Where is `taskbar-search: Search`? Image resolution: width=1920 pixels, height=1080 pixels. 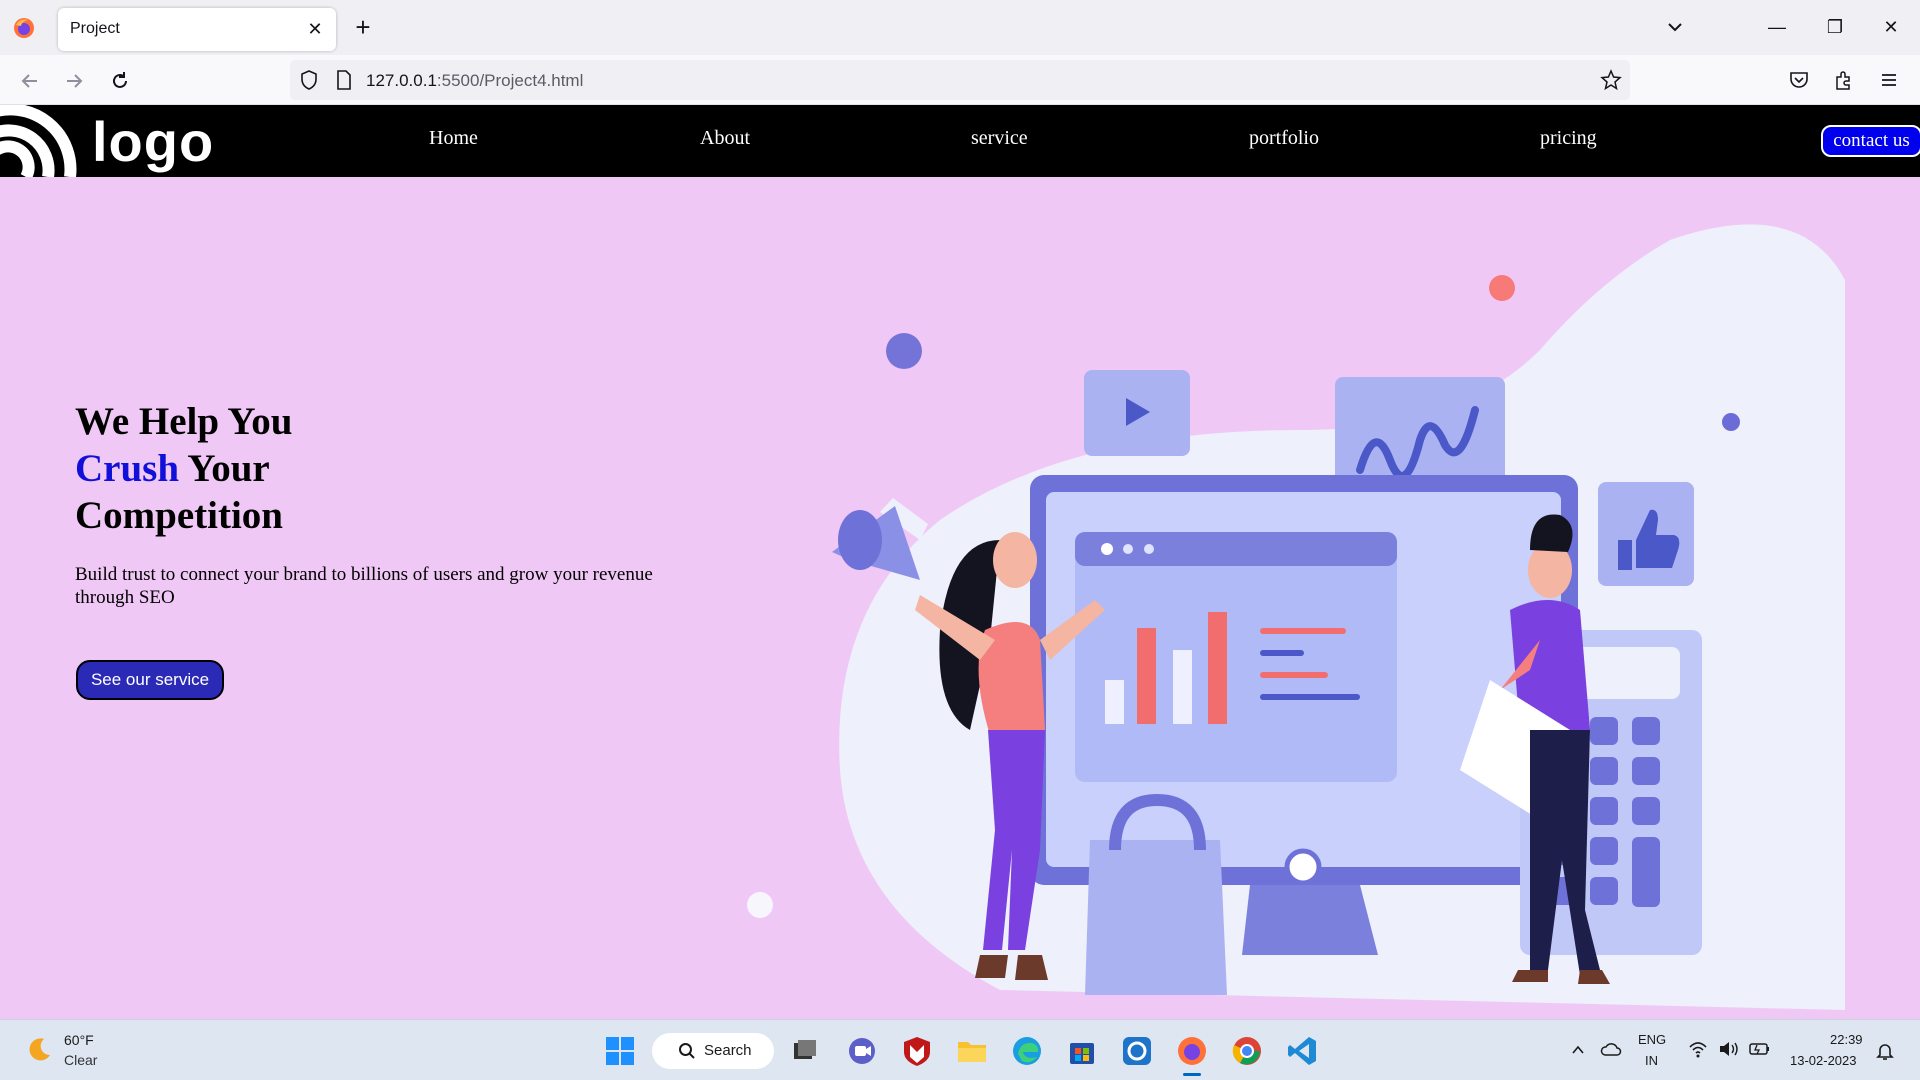 taskbar-search: Search is located at coordinates (713, 1051).